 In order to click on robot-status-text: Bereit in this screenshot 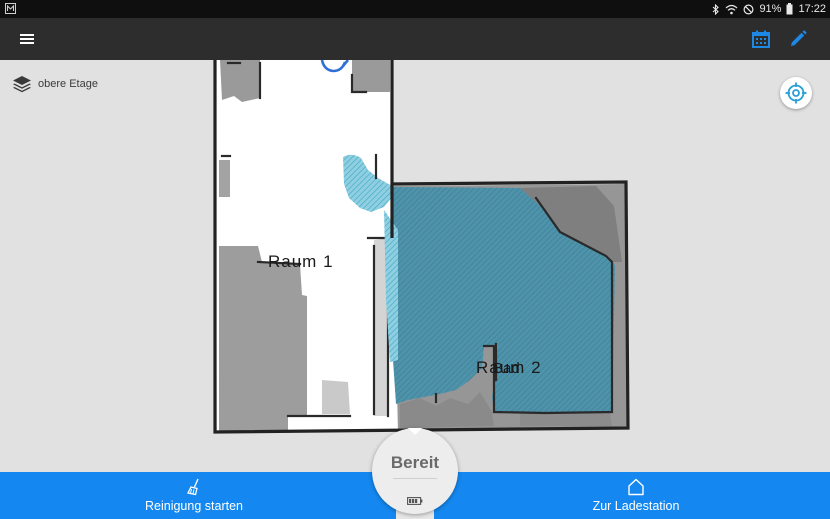, I will do `click(415, 462)`.